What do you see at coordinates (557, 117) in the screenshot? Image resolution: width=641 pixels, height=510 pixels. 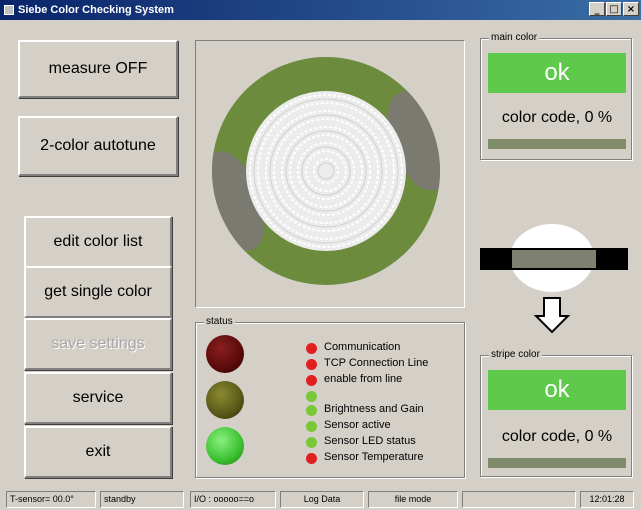 I see `main-color-code: color code, 0 %` at bounding box center [557, 117].